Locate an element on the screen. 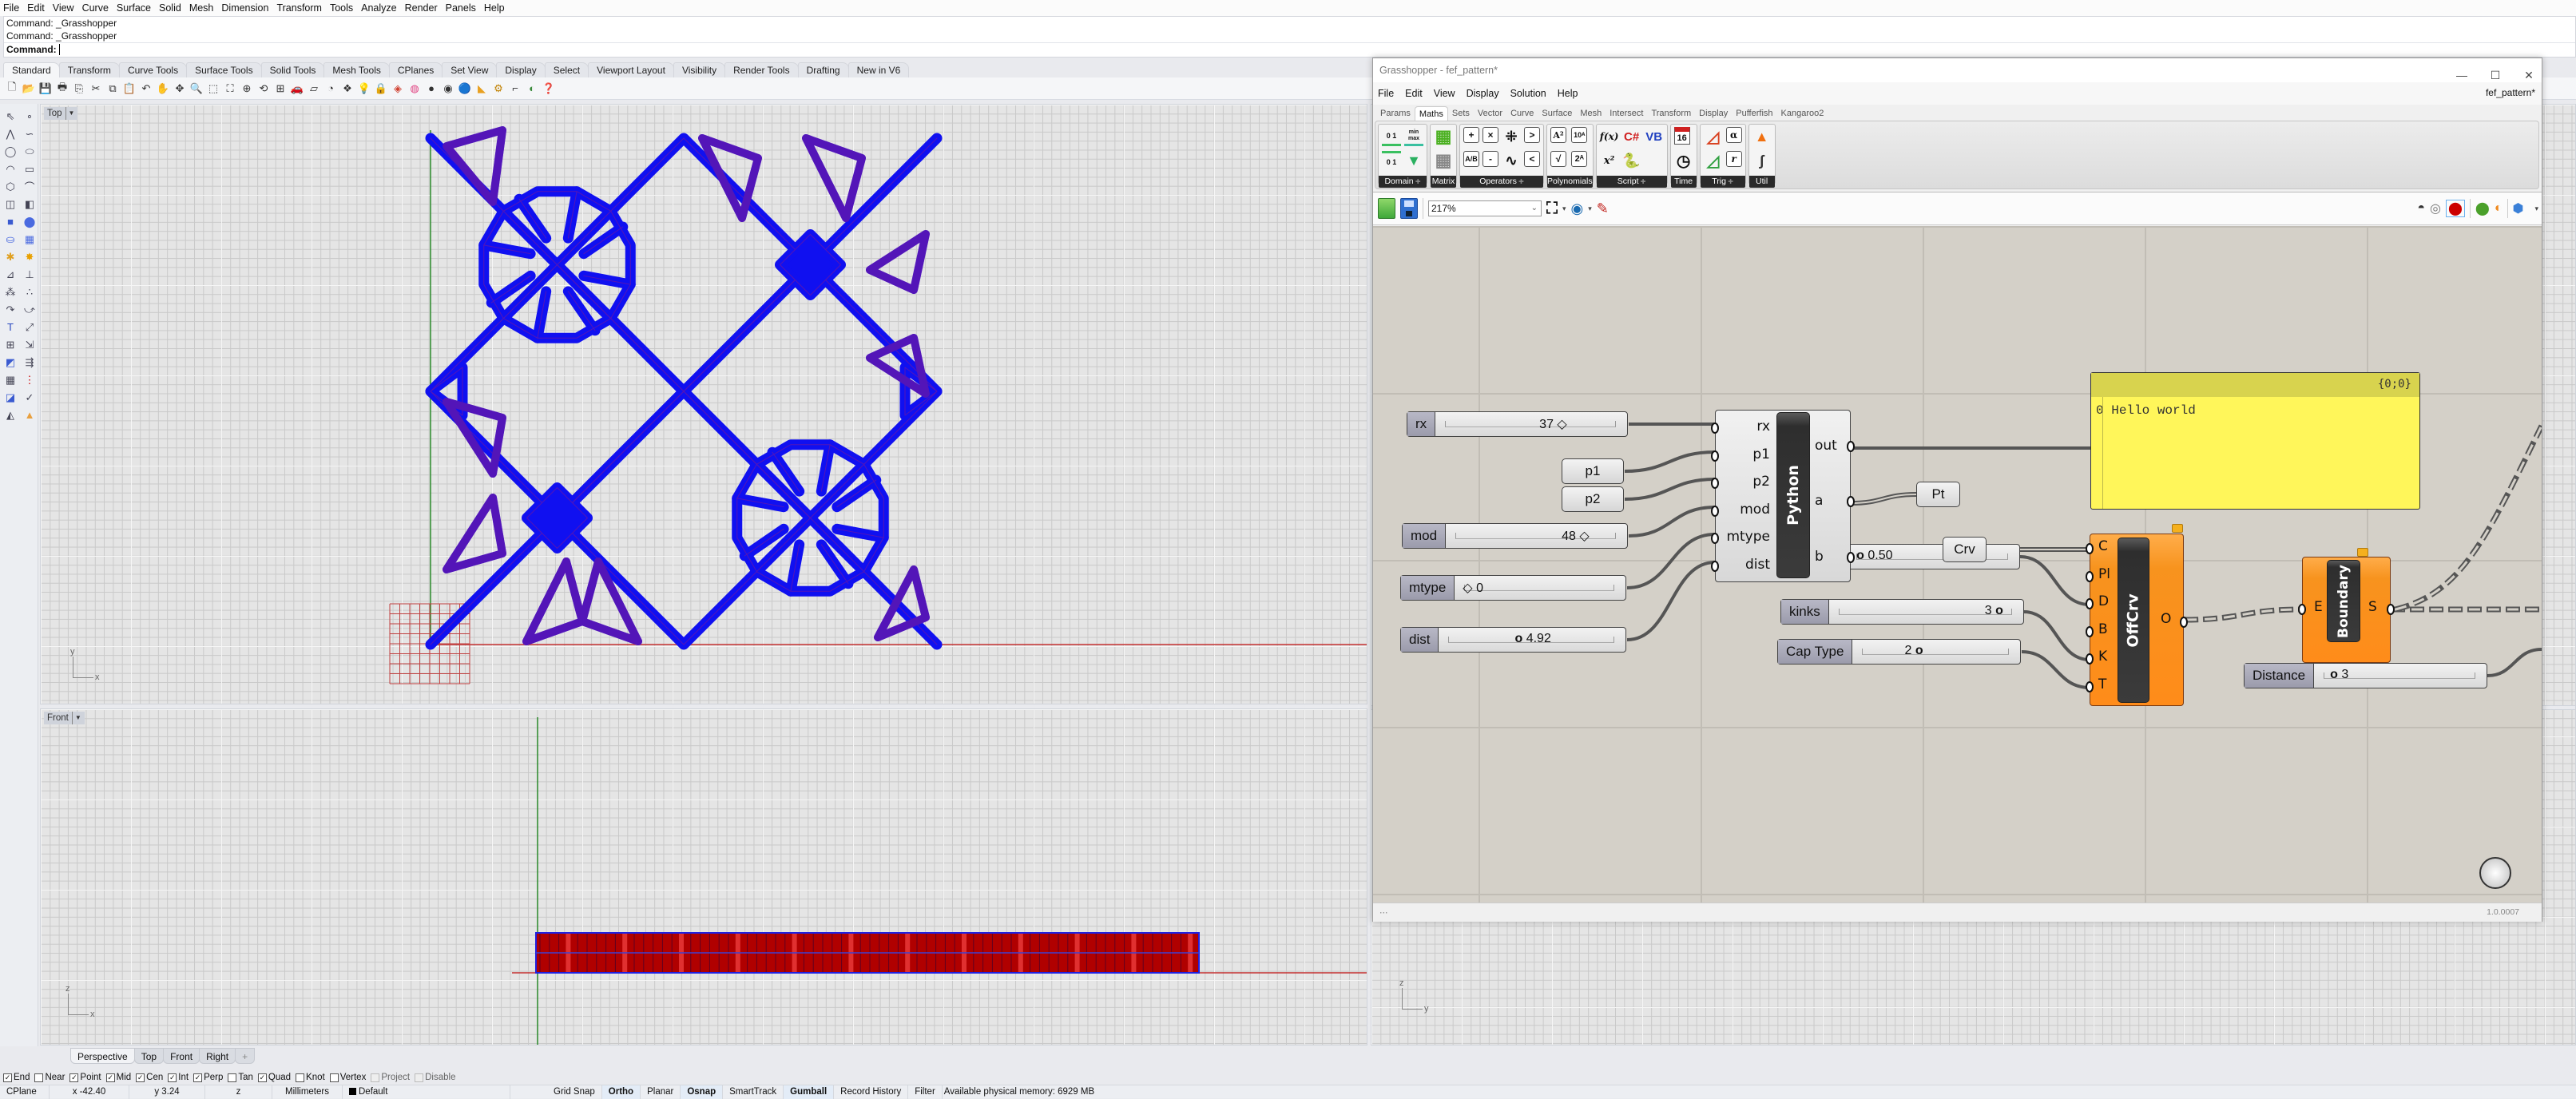 Image resolution: width=2576 pixels, height=1099 pixels. ribbon-tab-cplanes: CPlanes is located at coordinates (415, 69).